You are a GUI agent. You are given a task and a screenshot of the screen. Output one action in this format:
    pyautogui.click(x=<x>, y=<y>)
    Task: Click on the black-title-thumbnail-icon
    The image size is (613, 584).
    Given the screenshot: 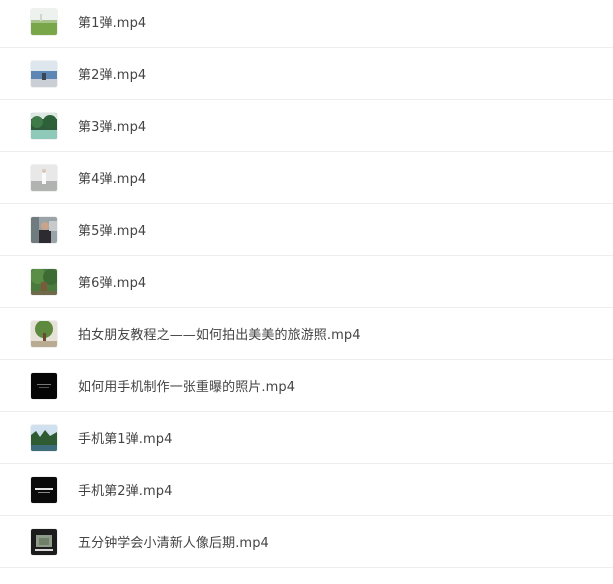 What is the action you would take?
    pyautogui.click(x=44, y=386)
    